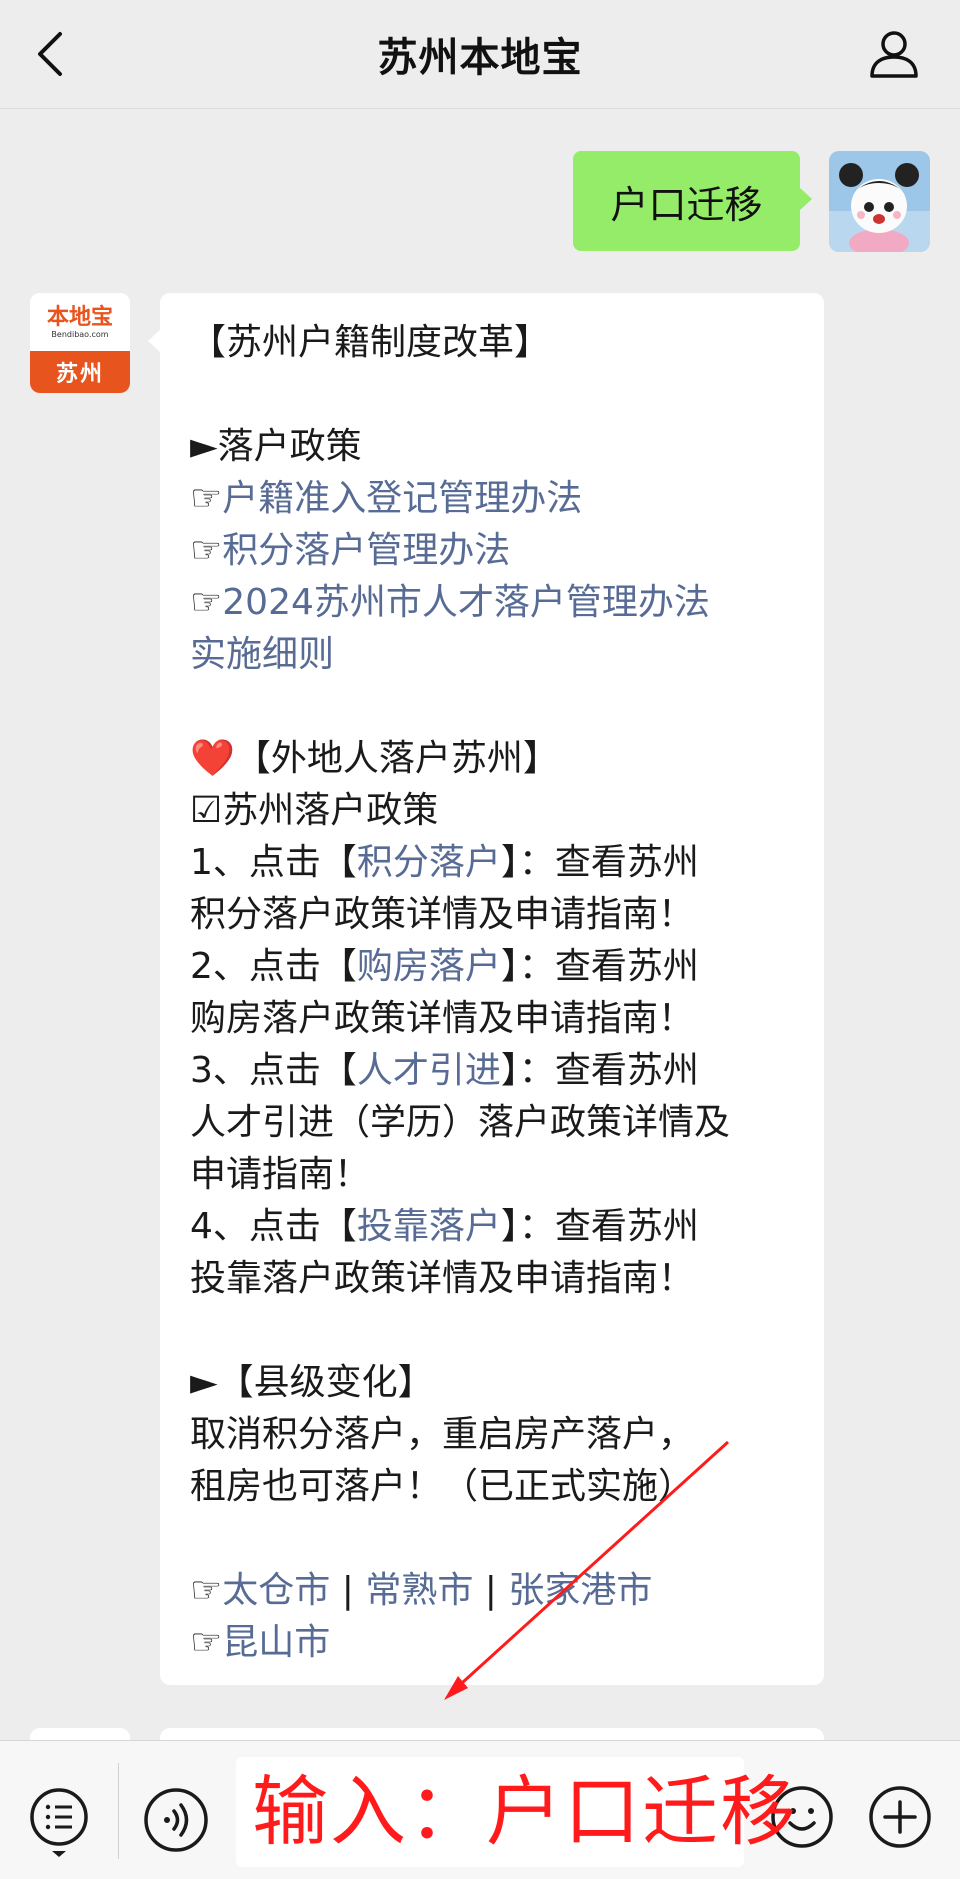 The image size is (960, 1879). I want to click on item-link: 人才引进, so click(429, 1070).